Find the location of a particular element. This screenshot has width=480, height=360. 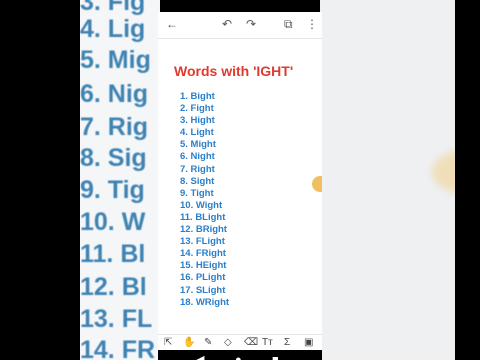

undo-icon: ↶ is located at coordinates (227, 24).